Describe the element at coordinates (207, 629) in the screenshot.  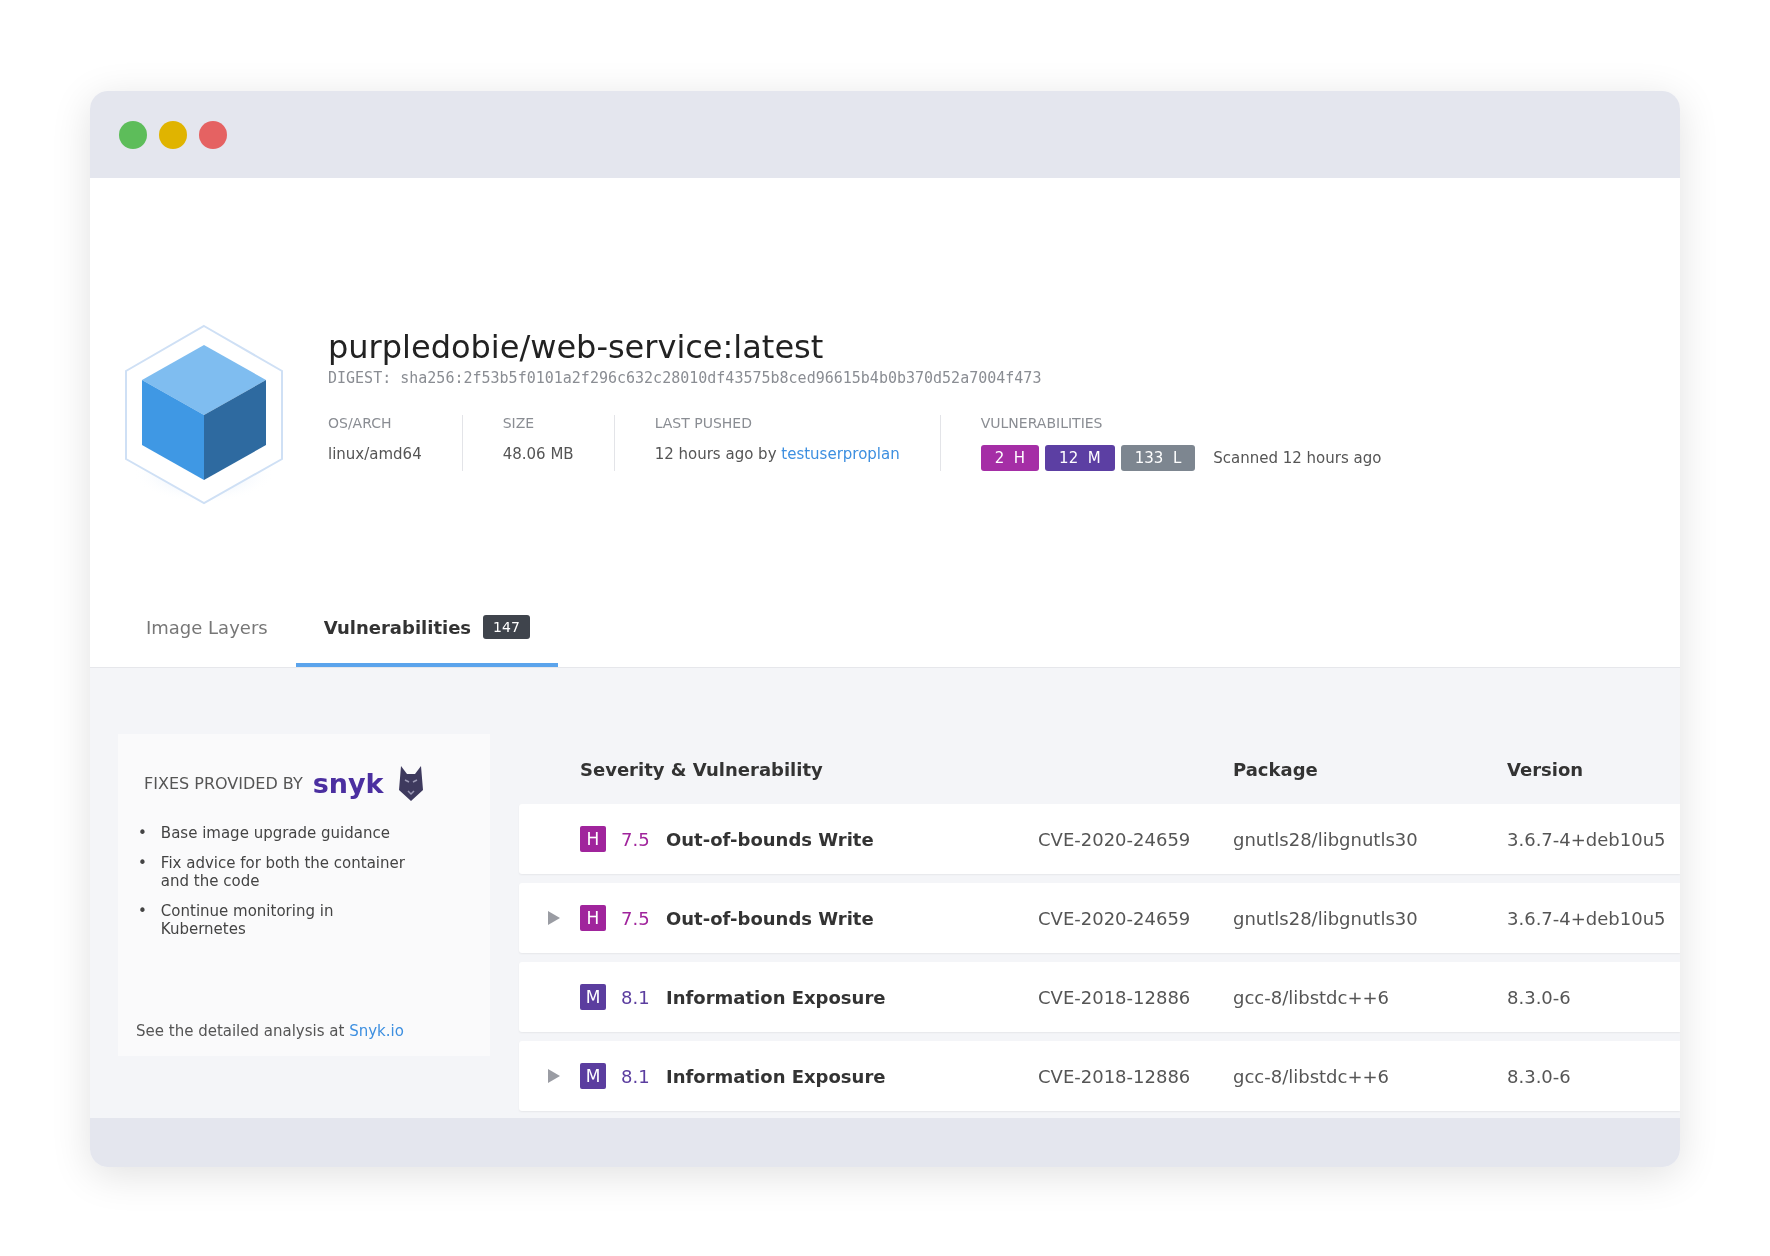
I see `tab: Image Layers` at that location.